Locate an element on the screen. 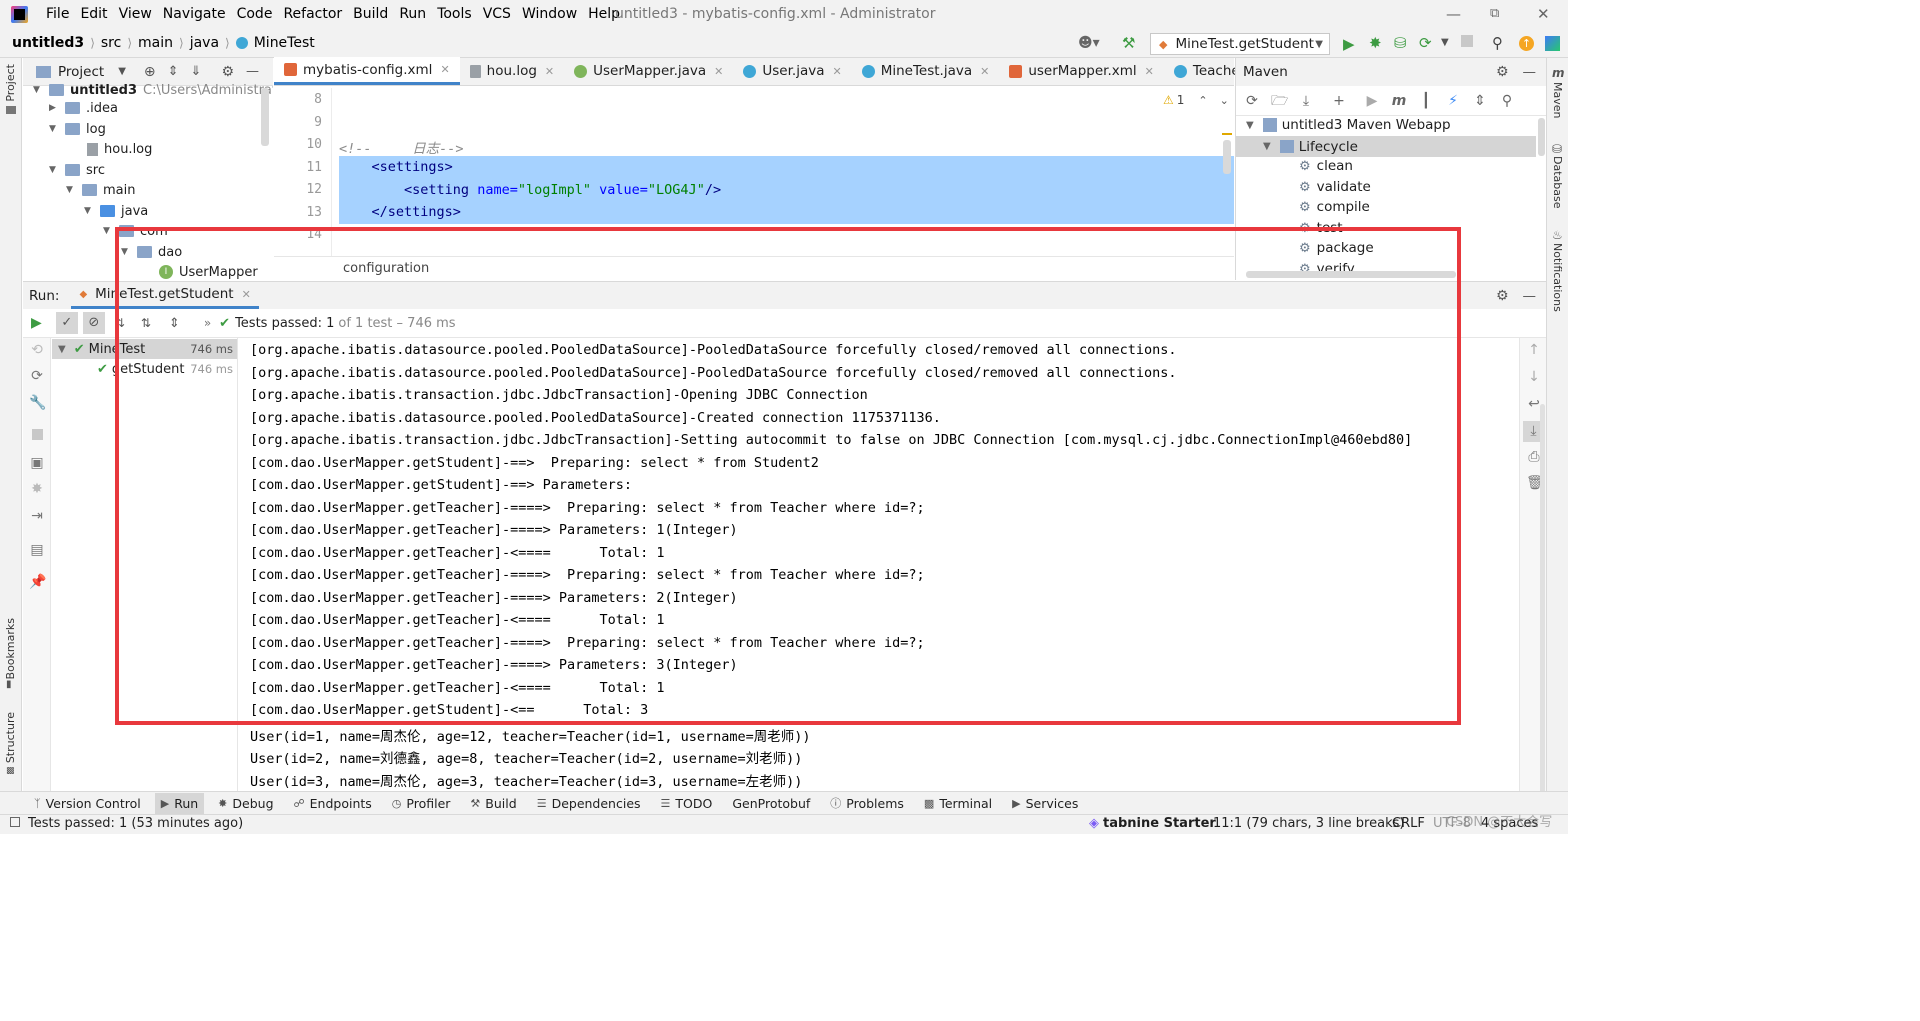 This screenshot has height=1021, width=1920. pin-icon: 📌 is located at coordinates (37, 582).